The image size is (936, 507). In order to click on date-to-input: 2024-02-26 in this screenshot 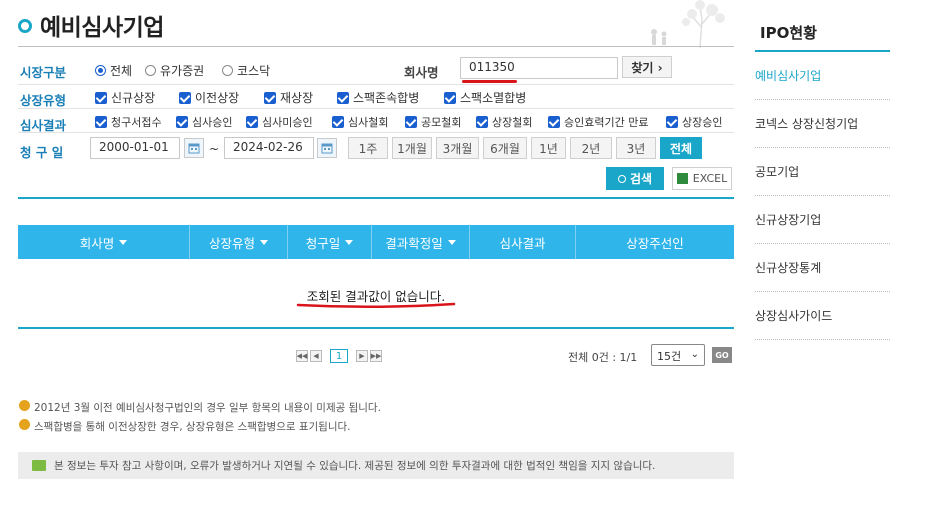, I will do `click(269, 148)`.